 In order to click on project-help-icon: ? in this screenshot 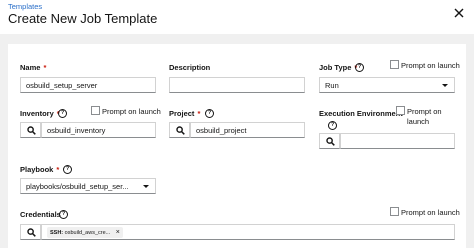, I will do `click(209, 113)`.